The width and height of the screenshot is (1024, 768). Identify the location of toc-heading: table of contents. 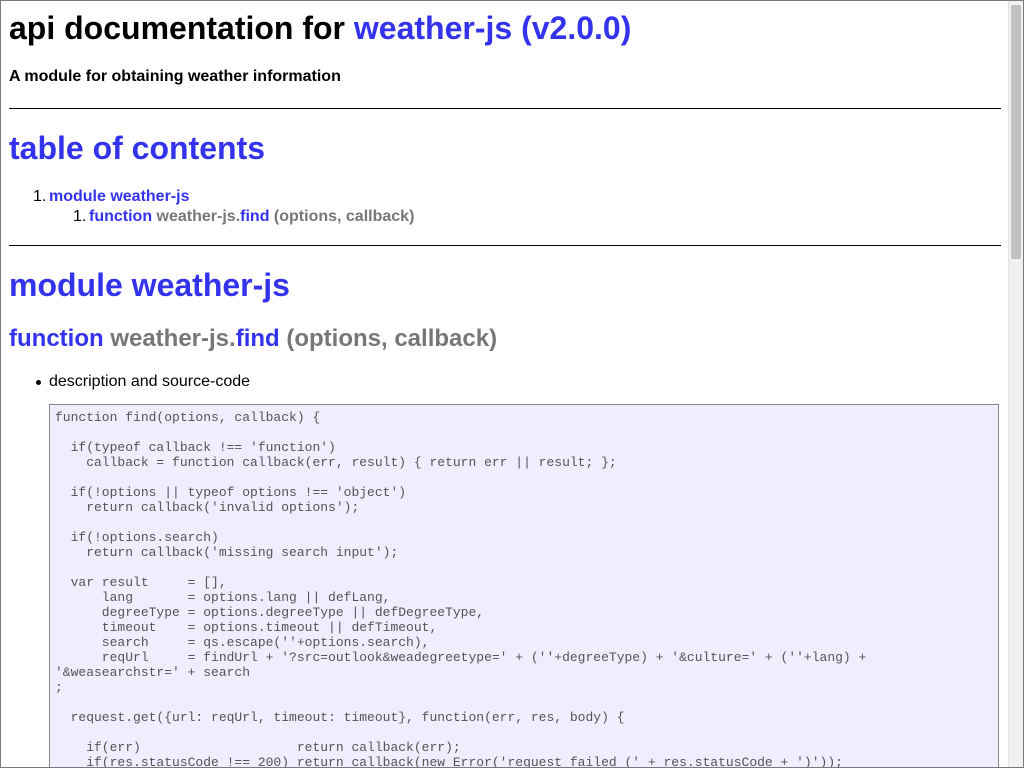
(137, 148).